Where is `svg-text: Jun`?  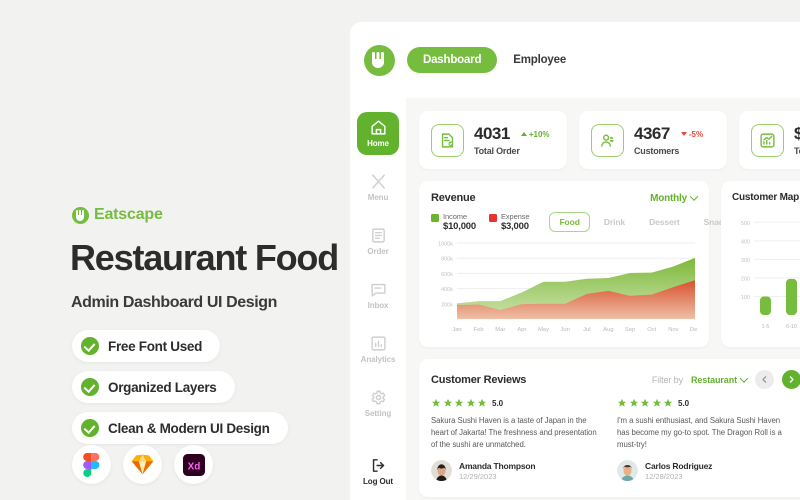 svg-text: Jun is located at coordinates (565, 330).